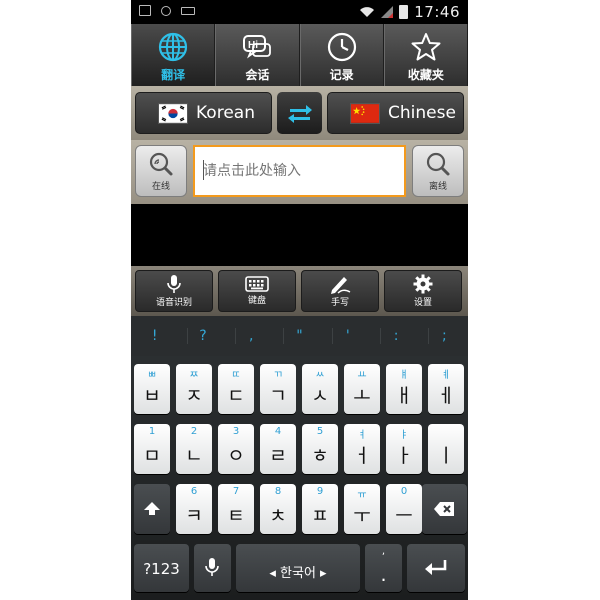 Image resolution: width=600 pixels, height=600 pixels. I want to click on letter-key: ㅑㅏ, so click(404, 449).